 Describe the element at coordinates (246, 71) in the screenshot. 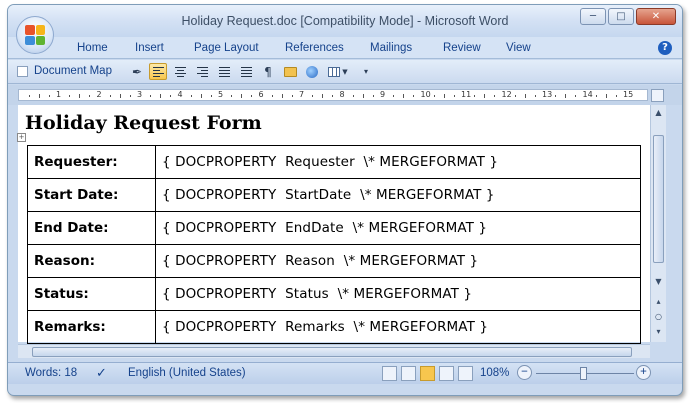

I see `distributed-icon` at that location.